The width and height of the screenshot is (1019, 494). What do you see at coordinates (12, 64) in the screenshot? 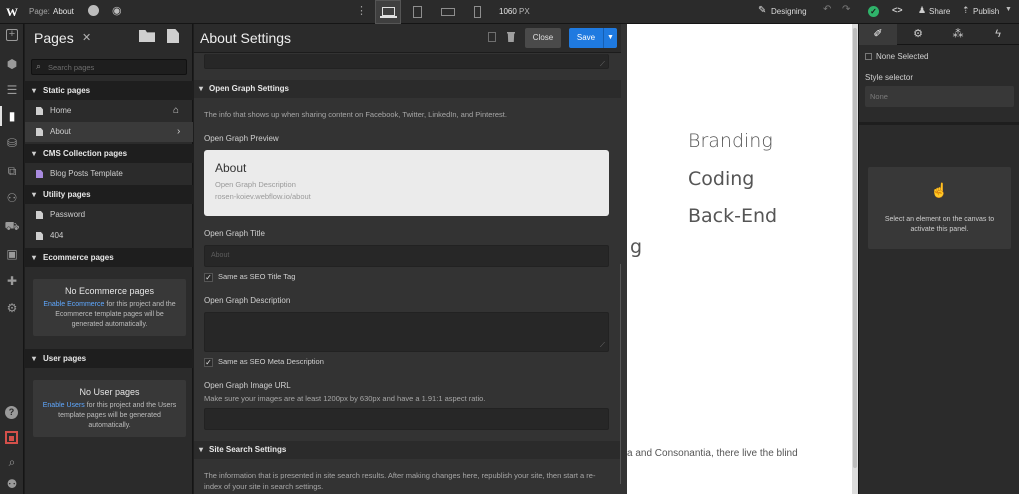
I see `symbols-cube-icon: ⬢` at bounding box center [12, 64].